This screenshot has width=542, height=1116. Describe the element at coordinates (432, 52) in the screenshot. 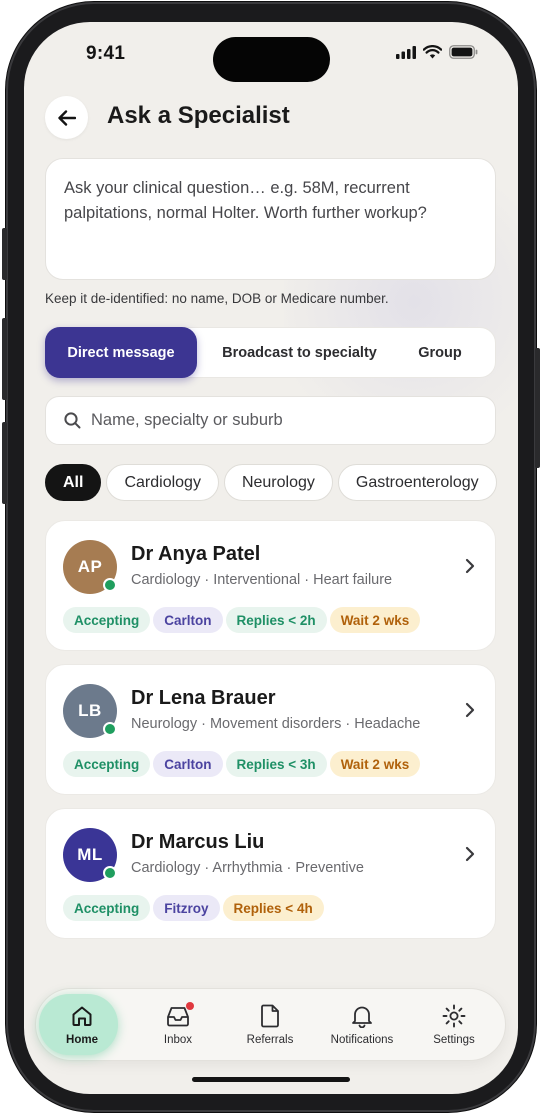

I see `wifi-icon` at that location.